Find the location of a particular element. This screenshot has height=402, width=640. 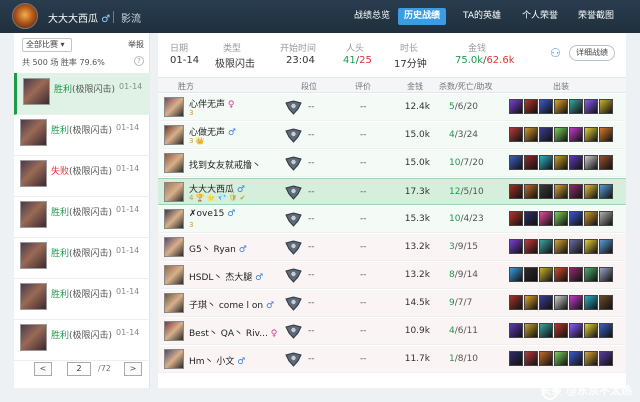

player-name: 找到女友就戒撸丶 is located at coordinates (225, 164).